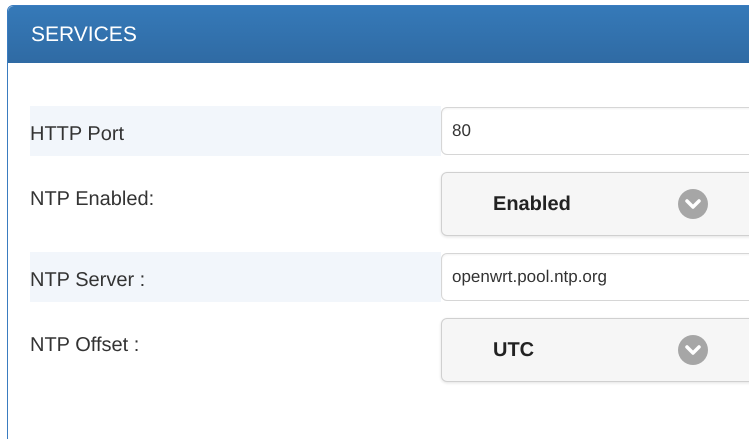 This screenshot has height=439, width=749. I want to click on field-label: NTP Enabled:, so click(92, 199).